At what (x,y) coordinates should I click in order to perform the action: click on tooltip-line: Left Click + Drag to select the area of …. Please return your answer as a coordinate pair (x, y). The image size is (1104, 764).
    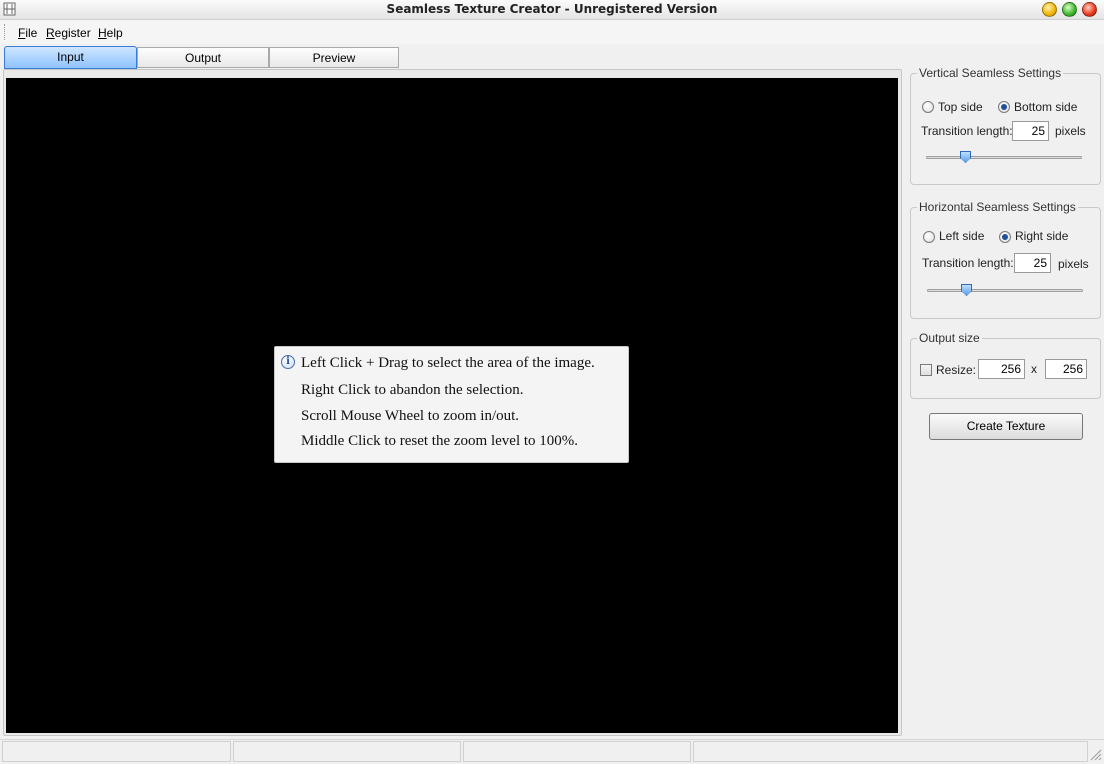
    Looking at the image, I should click on (448, 363).